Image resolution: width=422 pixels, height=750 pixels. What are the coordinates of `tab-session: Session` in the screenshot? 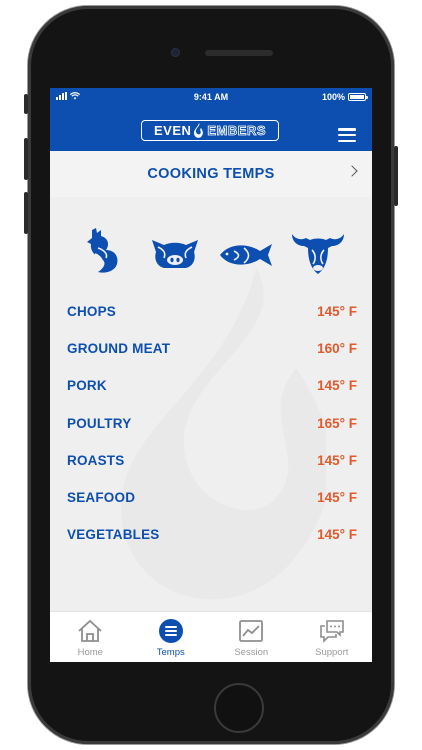 It's located at (251, 637).